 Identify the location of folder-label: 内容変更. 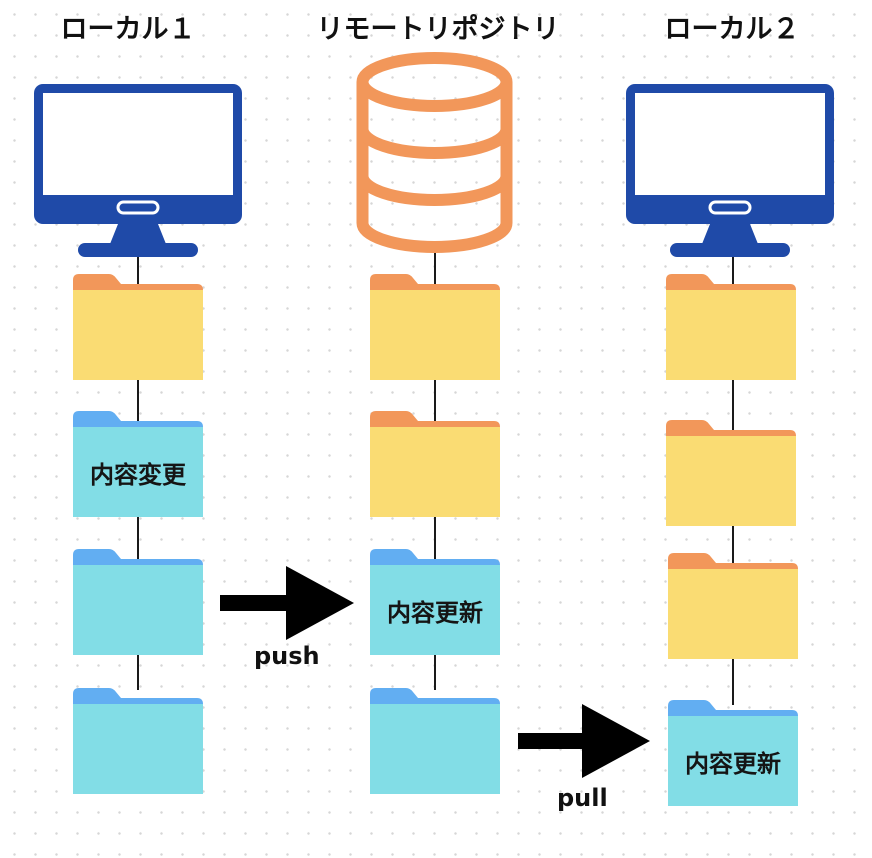
(138, 474).